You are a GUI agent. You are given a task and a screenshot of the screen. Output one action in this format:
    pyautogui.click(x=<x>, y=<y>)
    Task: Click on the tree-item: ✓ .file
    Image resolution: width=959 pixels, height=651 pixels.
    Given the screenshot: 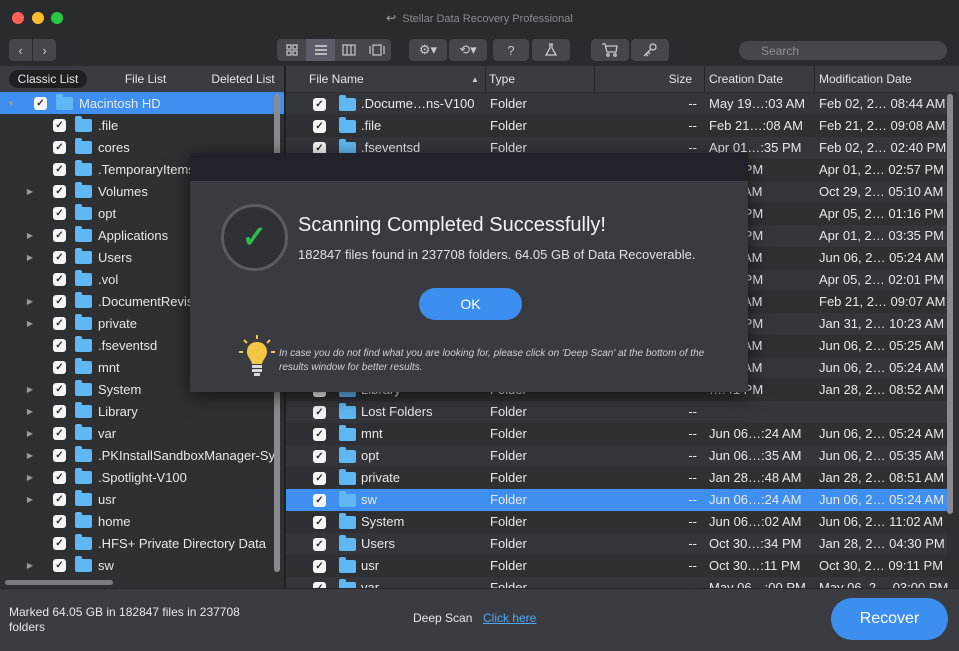 What is the action you would take?
    pyautogui.click(x=142, y=125)
    